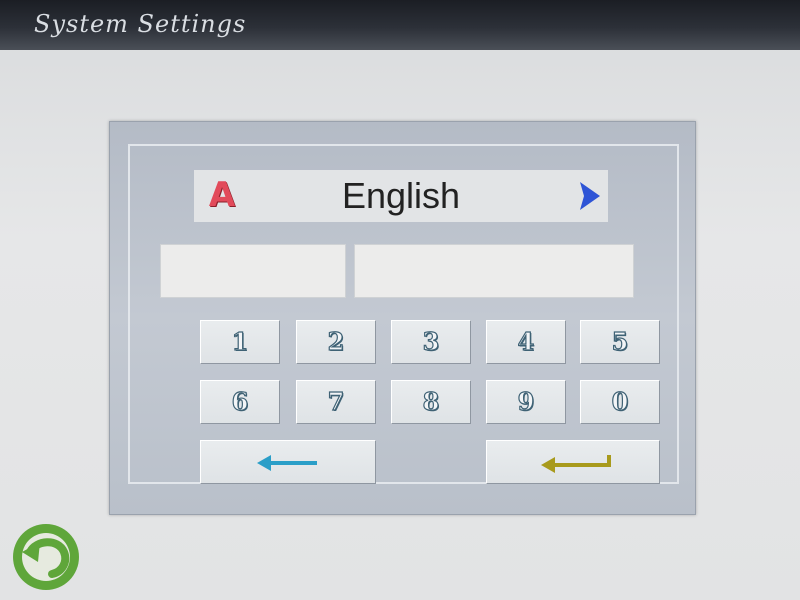 The height and width of the screenshot is (600, 800). What do you see at coordinates (240, 402) in the screenshot?
I see `key-6: 6` at bounding box center [240, 402].